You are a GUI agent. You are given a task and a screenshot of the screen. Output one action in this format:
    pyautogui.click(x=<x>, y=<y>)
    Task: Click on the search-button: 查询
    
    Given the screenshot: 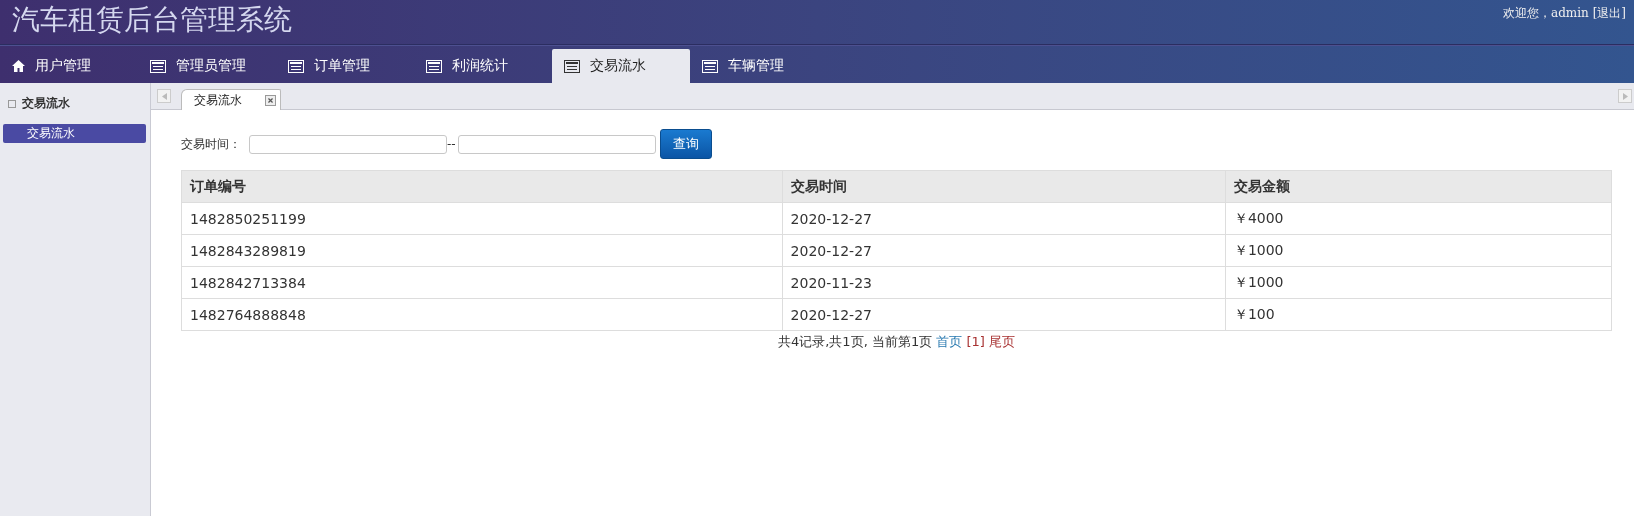 What is the action you would take?
    pyautogui.click(x=685, y=144)
    